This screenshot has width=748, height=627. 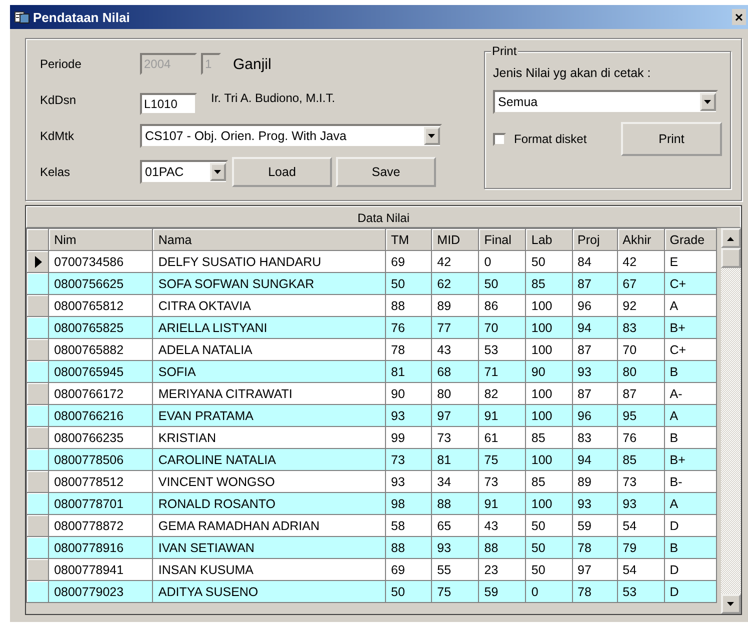 I want to click on lecturer-name: Ir. Tri A. Budiono, M.I.T., so click(x=273, y=98).